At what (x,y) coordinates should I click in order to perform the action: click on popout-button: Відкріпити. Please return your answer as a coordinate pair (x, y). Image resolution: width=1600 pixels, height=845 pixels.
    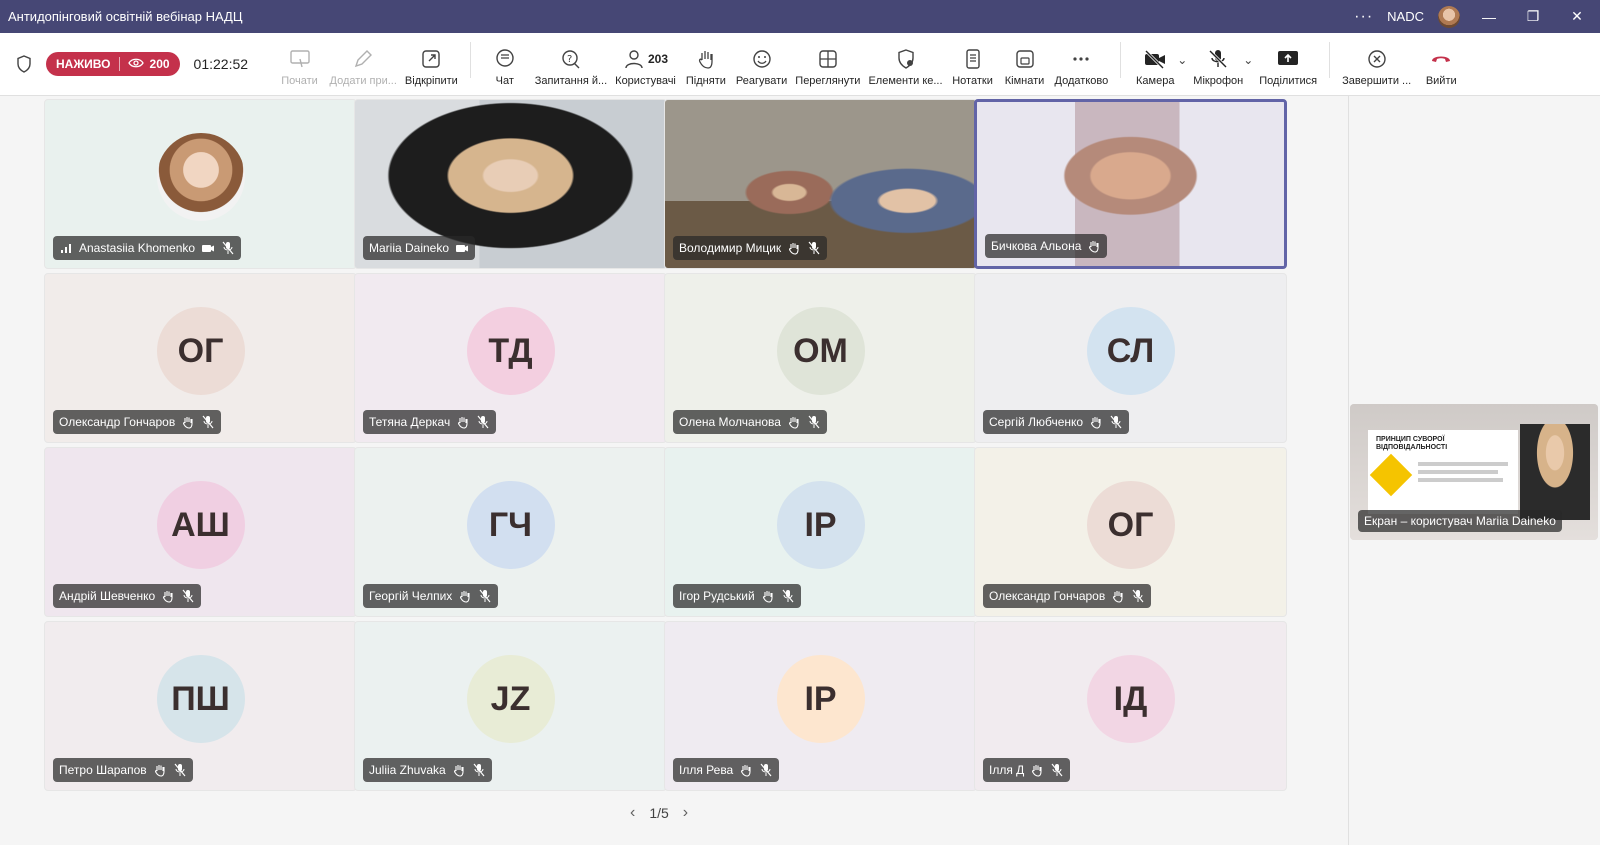
    Looking at the image, I should click on (431, 67).